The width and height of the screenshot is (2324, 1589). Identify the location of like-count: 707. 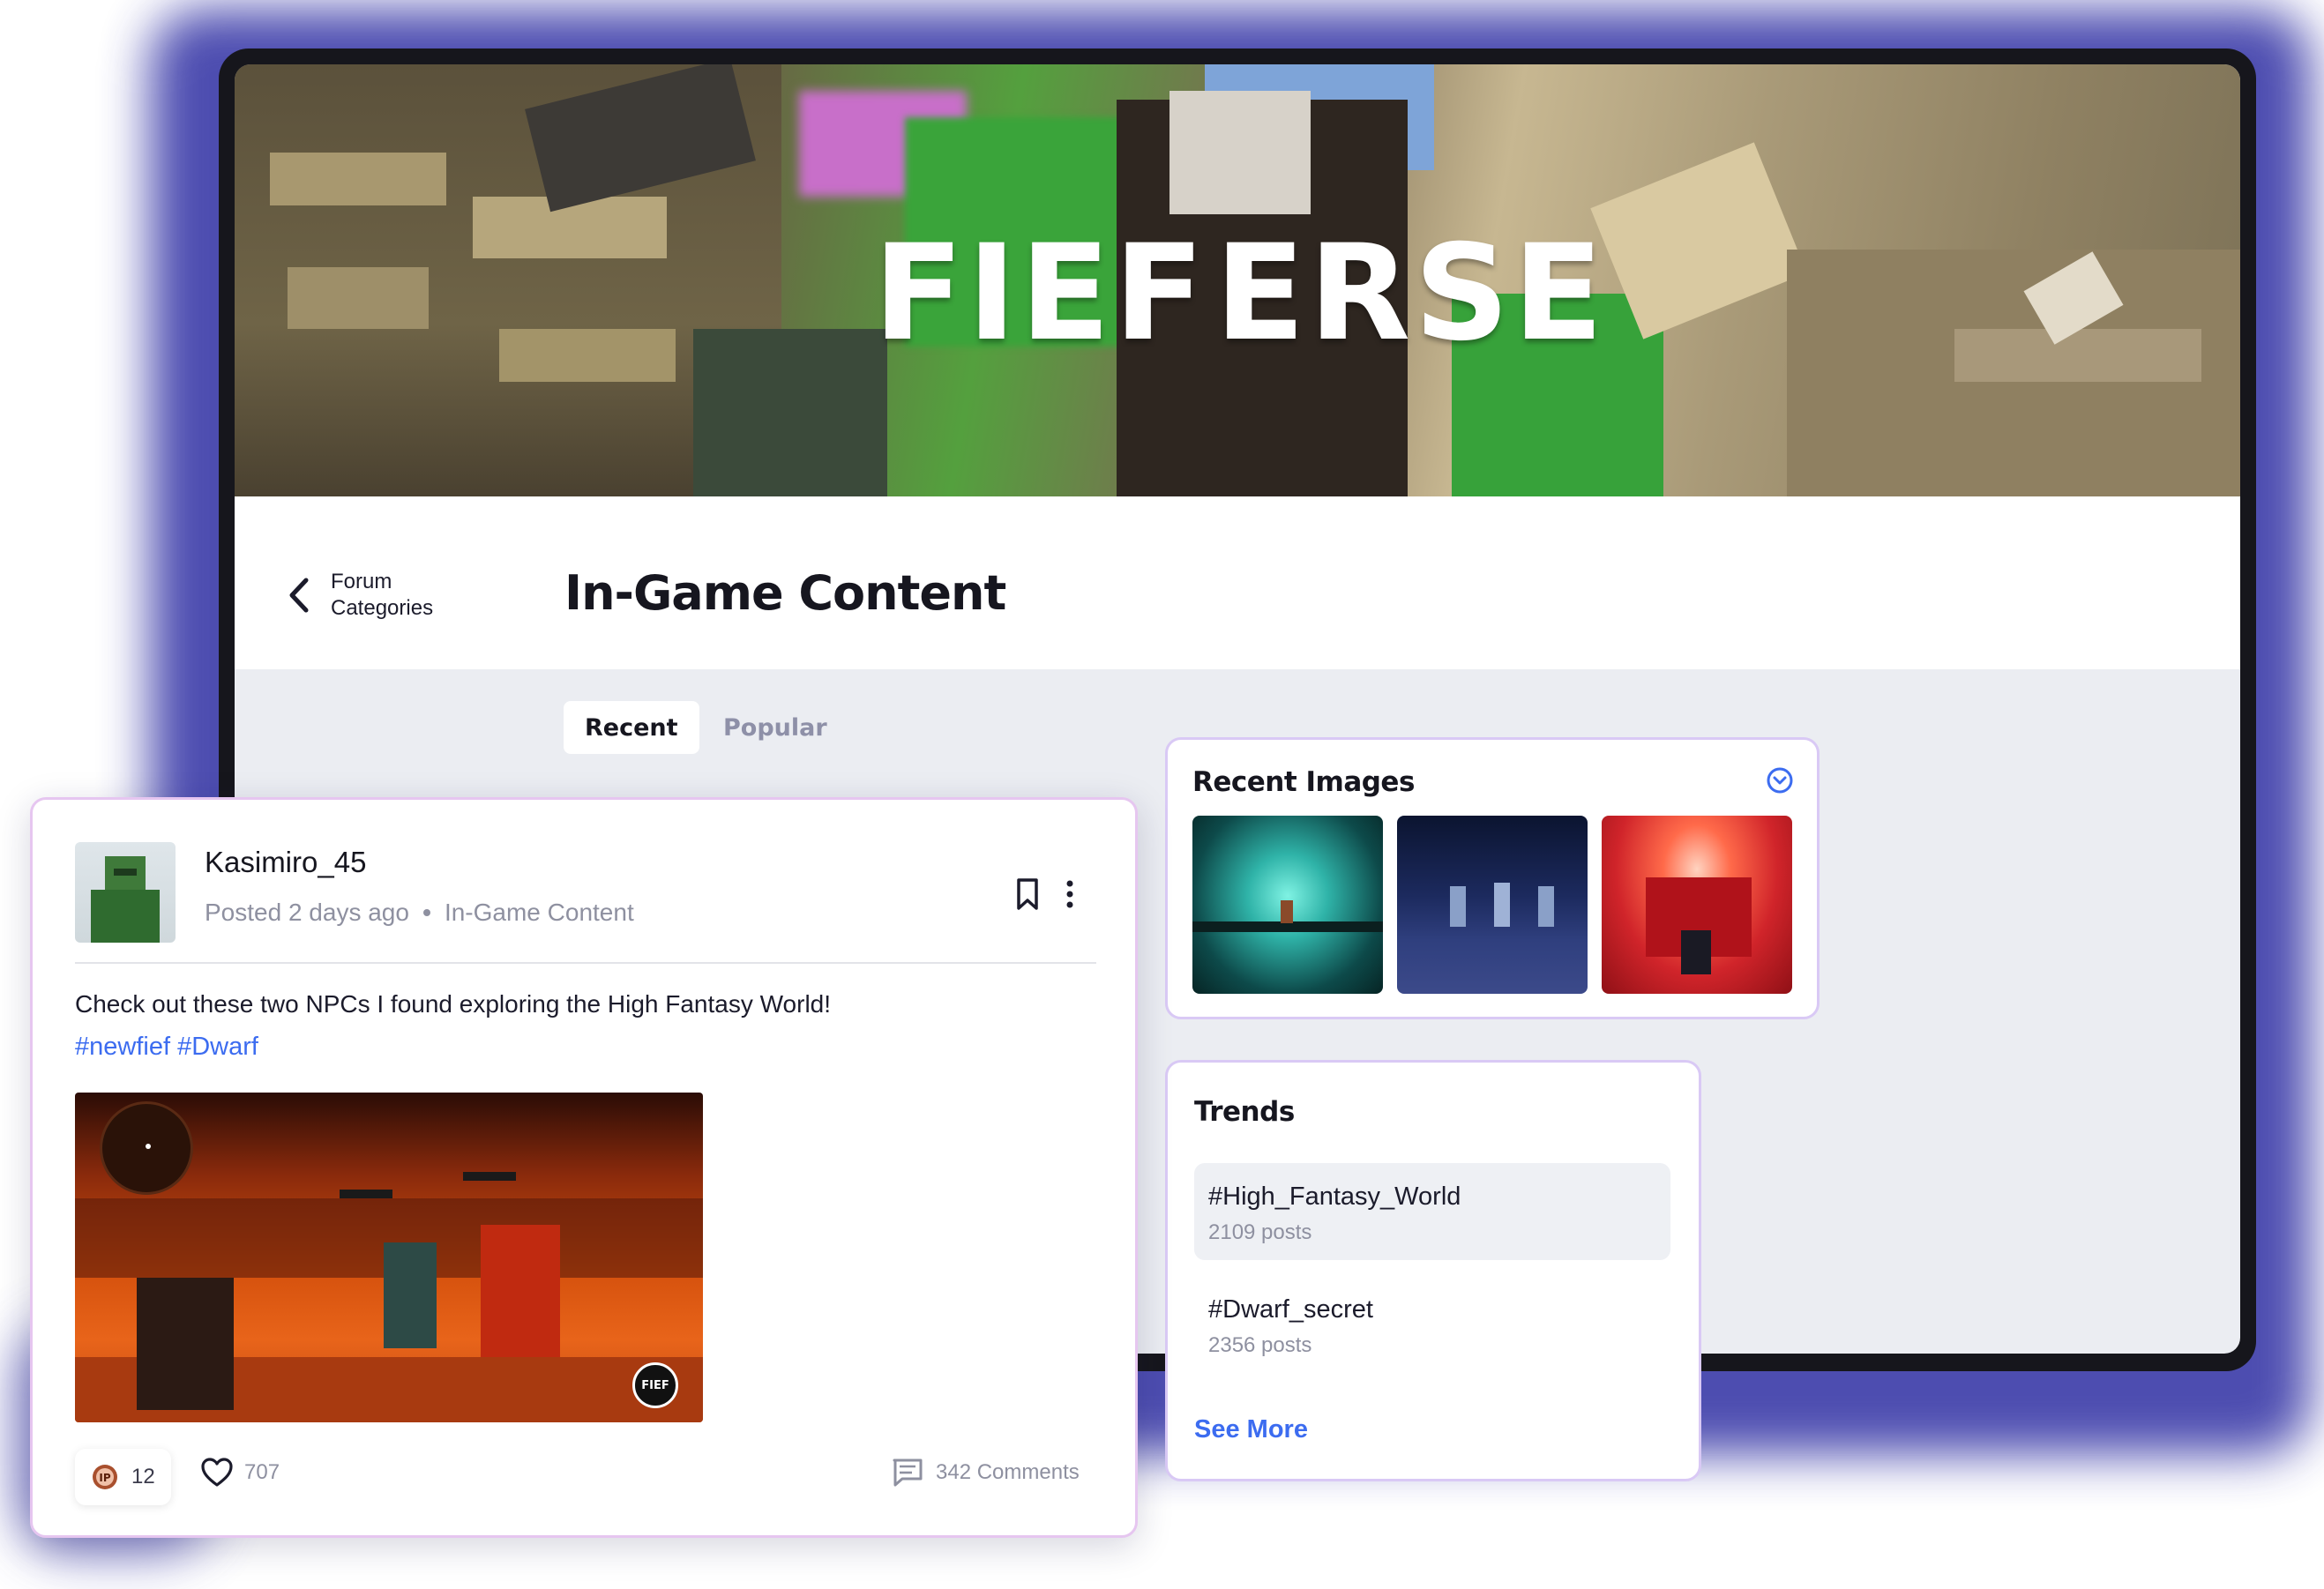
(262, 1472).